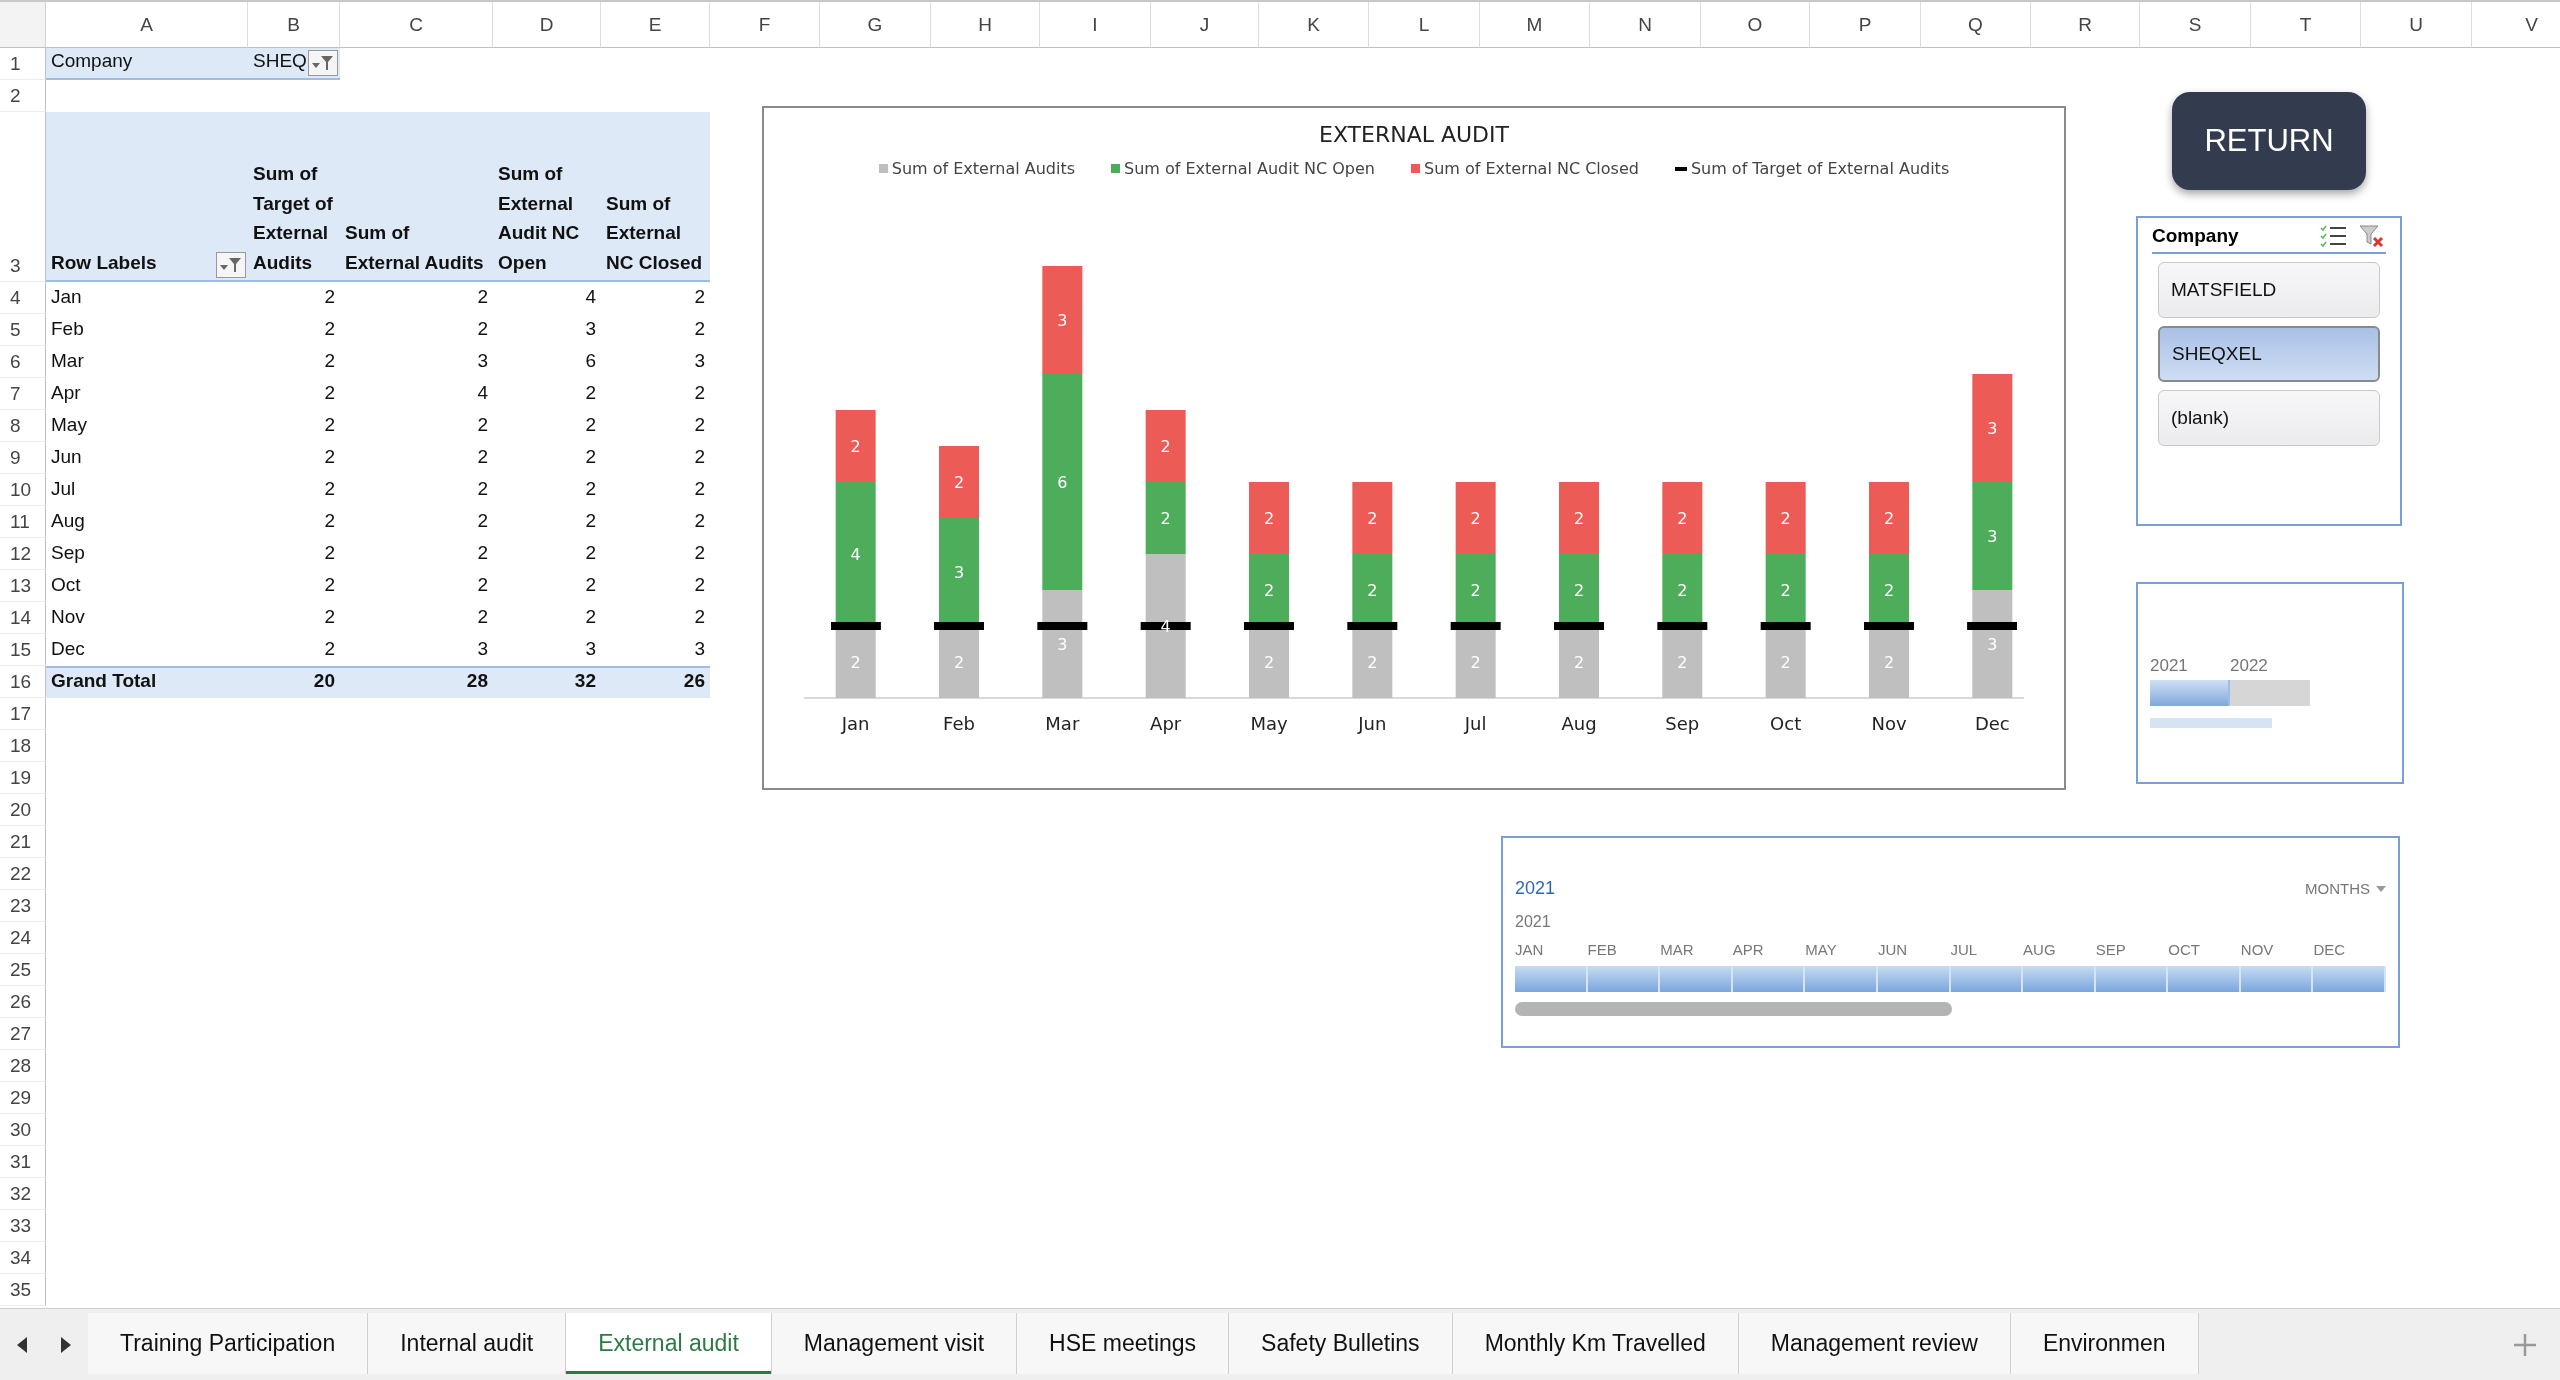 The width and height of the screenshot is (2560, 1380). What do you see at coordinates (23, 1162) in the screenshot?
I see `row-header: 31` at bounding box center [23, 1162].